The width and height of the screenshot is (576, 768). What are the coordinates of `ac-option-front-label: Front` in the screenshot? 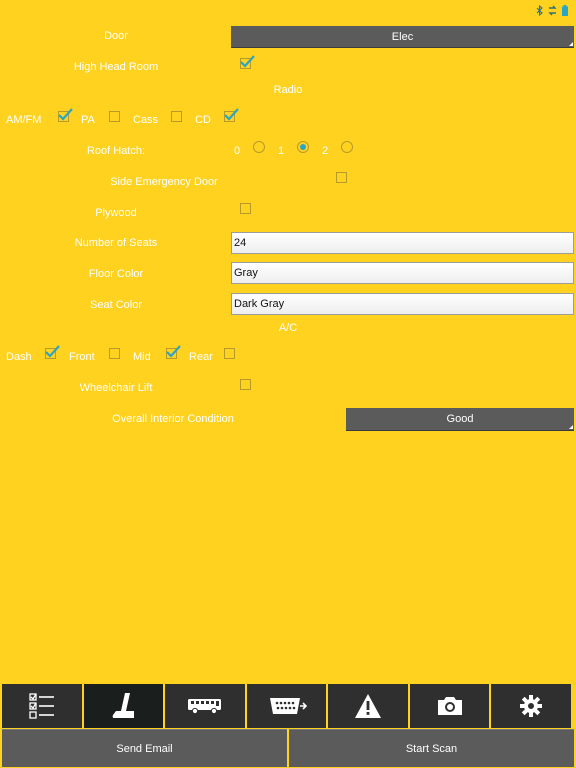 It's located at (82, 357).